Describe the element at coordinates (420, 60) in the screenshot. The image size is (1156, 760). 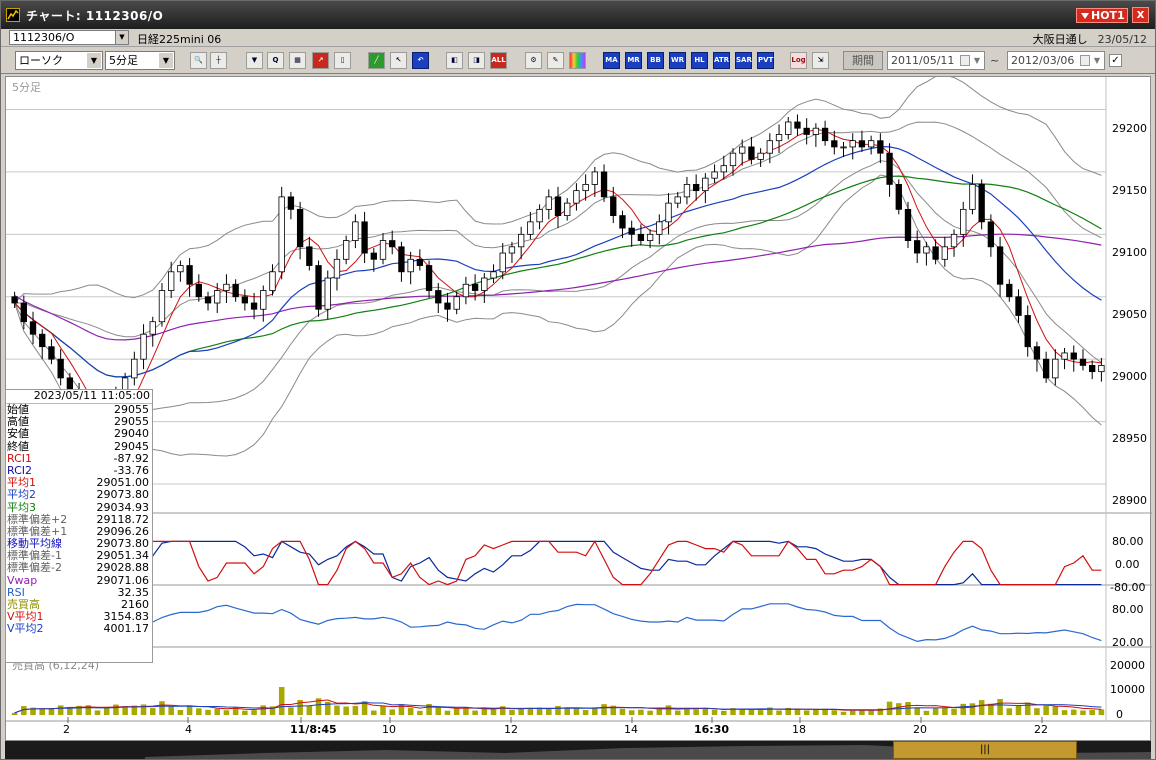
I see `undo-icon: ↶` at that location.